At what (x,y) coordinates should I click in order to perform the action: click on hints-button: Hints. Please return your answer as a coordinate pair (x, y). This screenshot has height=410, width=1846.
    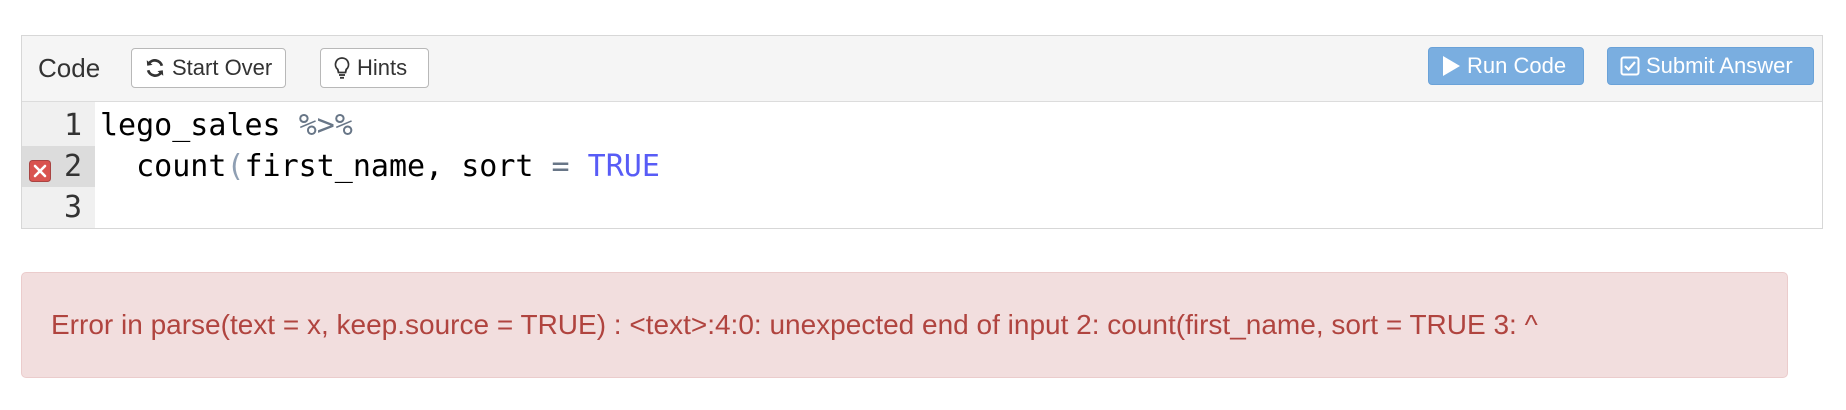
    Looking at the image, I should click on (374, 68).